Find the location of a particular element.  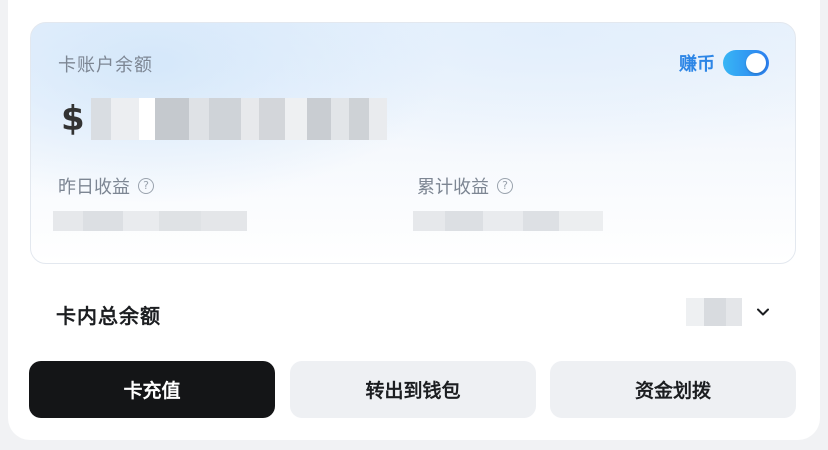

total-balance-label: 卡内总余额 is located at coordinates (108, 316).